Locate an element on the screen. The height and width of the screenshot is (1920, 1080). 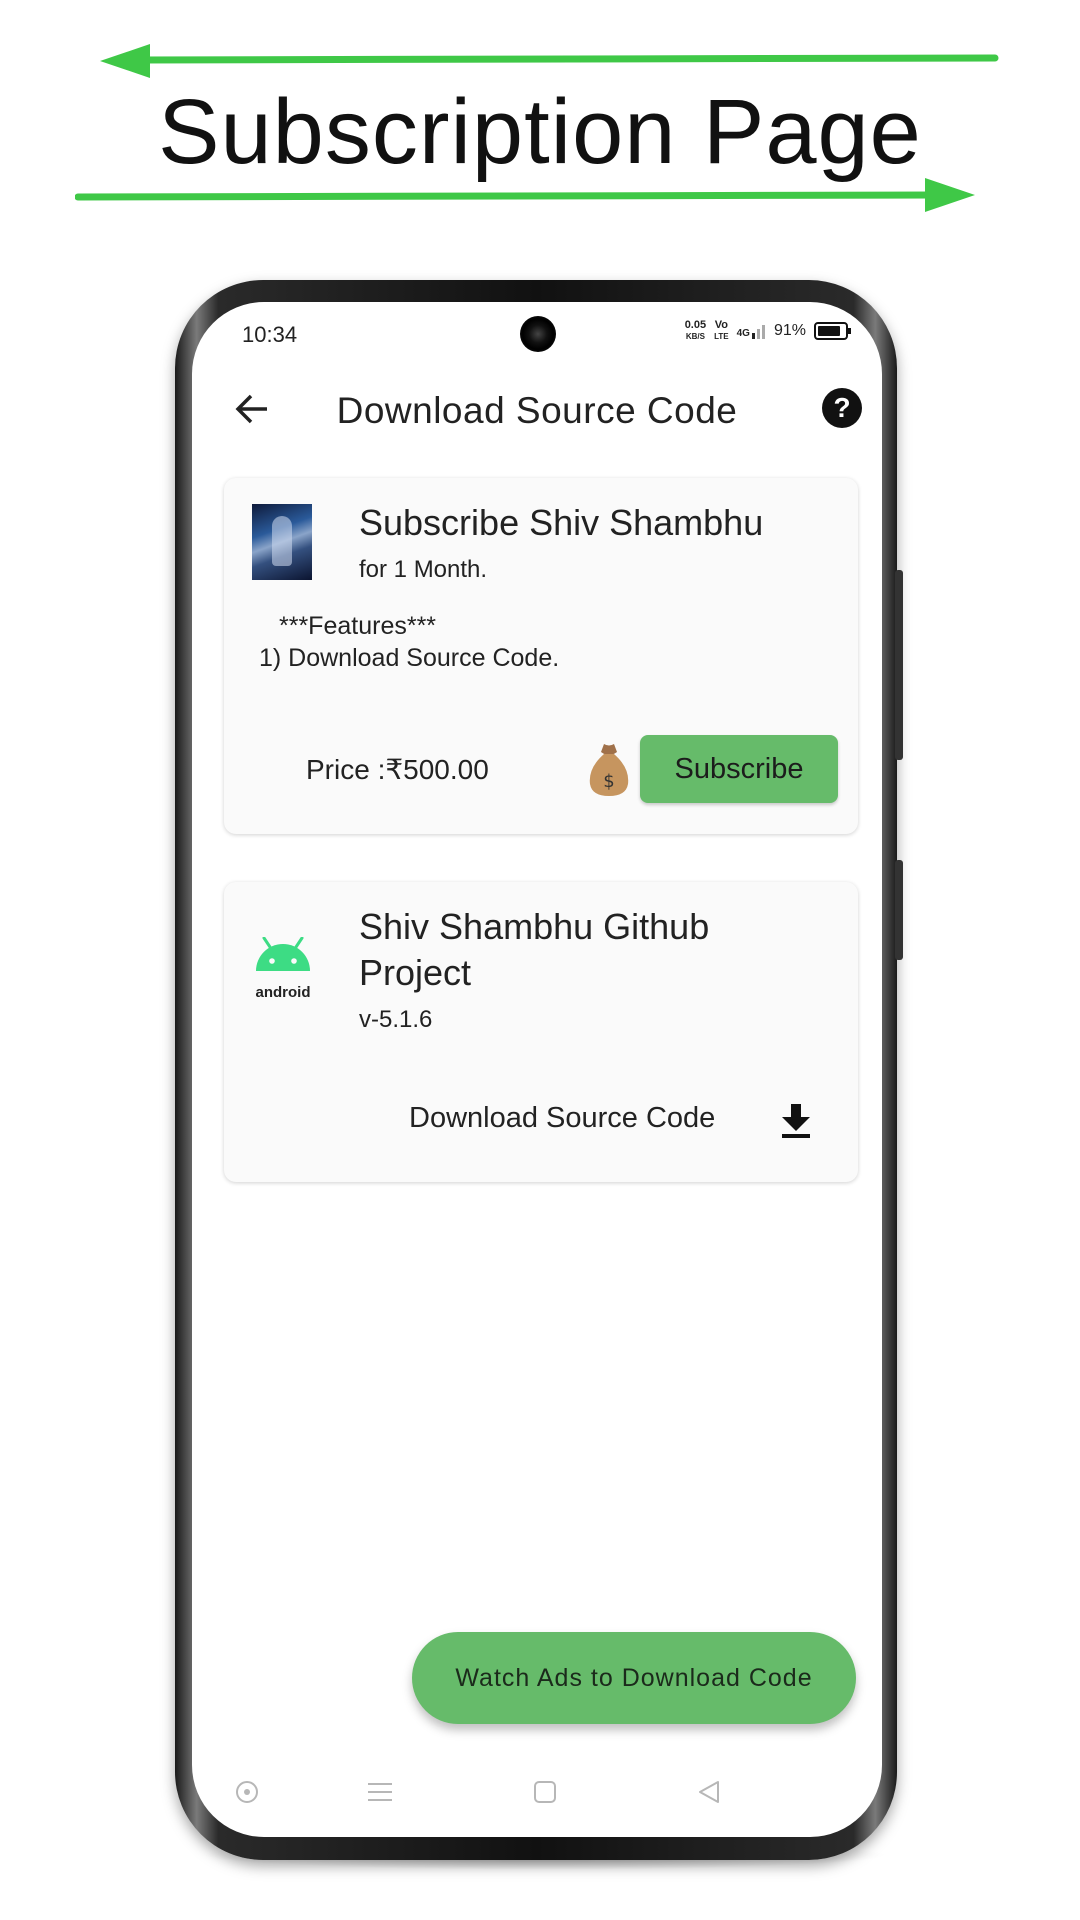
battery-percent: 91% is located at coordinates (789, 330).